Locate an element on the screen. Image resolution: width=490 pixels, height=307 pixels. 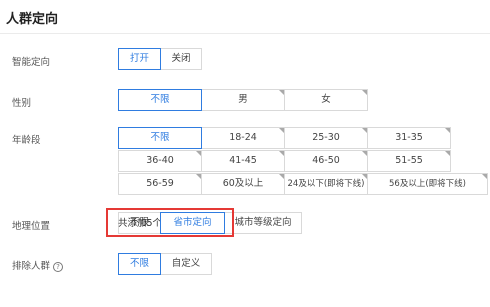
age-option-unlimited: 不限 is located at coordinates (160, 138).